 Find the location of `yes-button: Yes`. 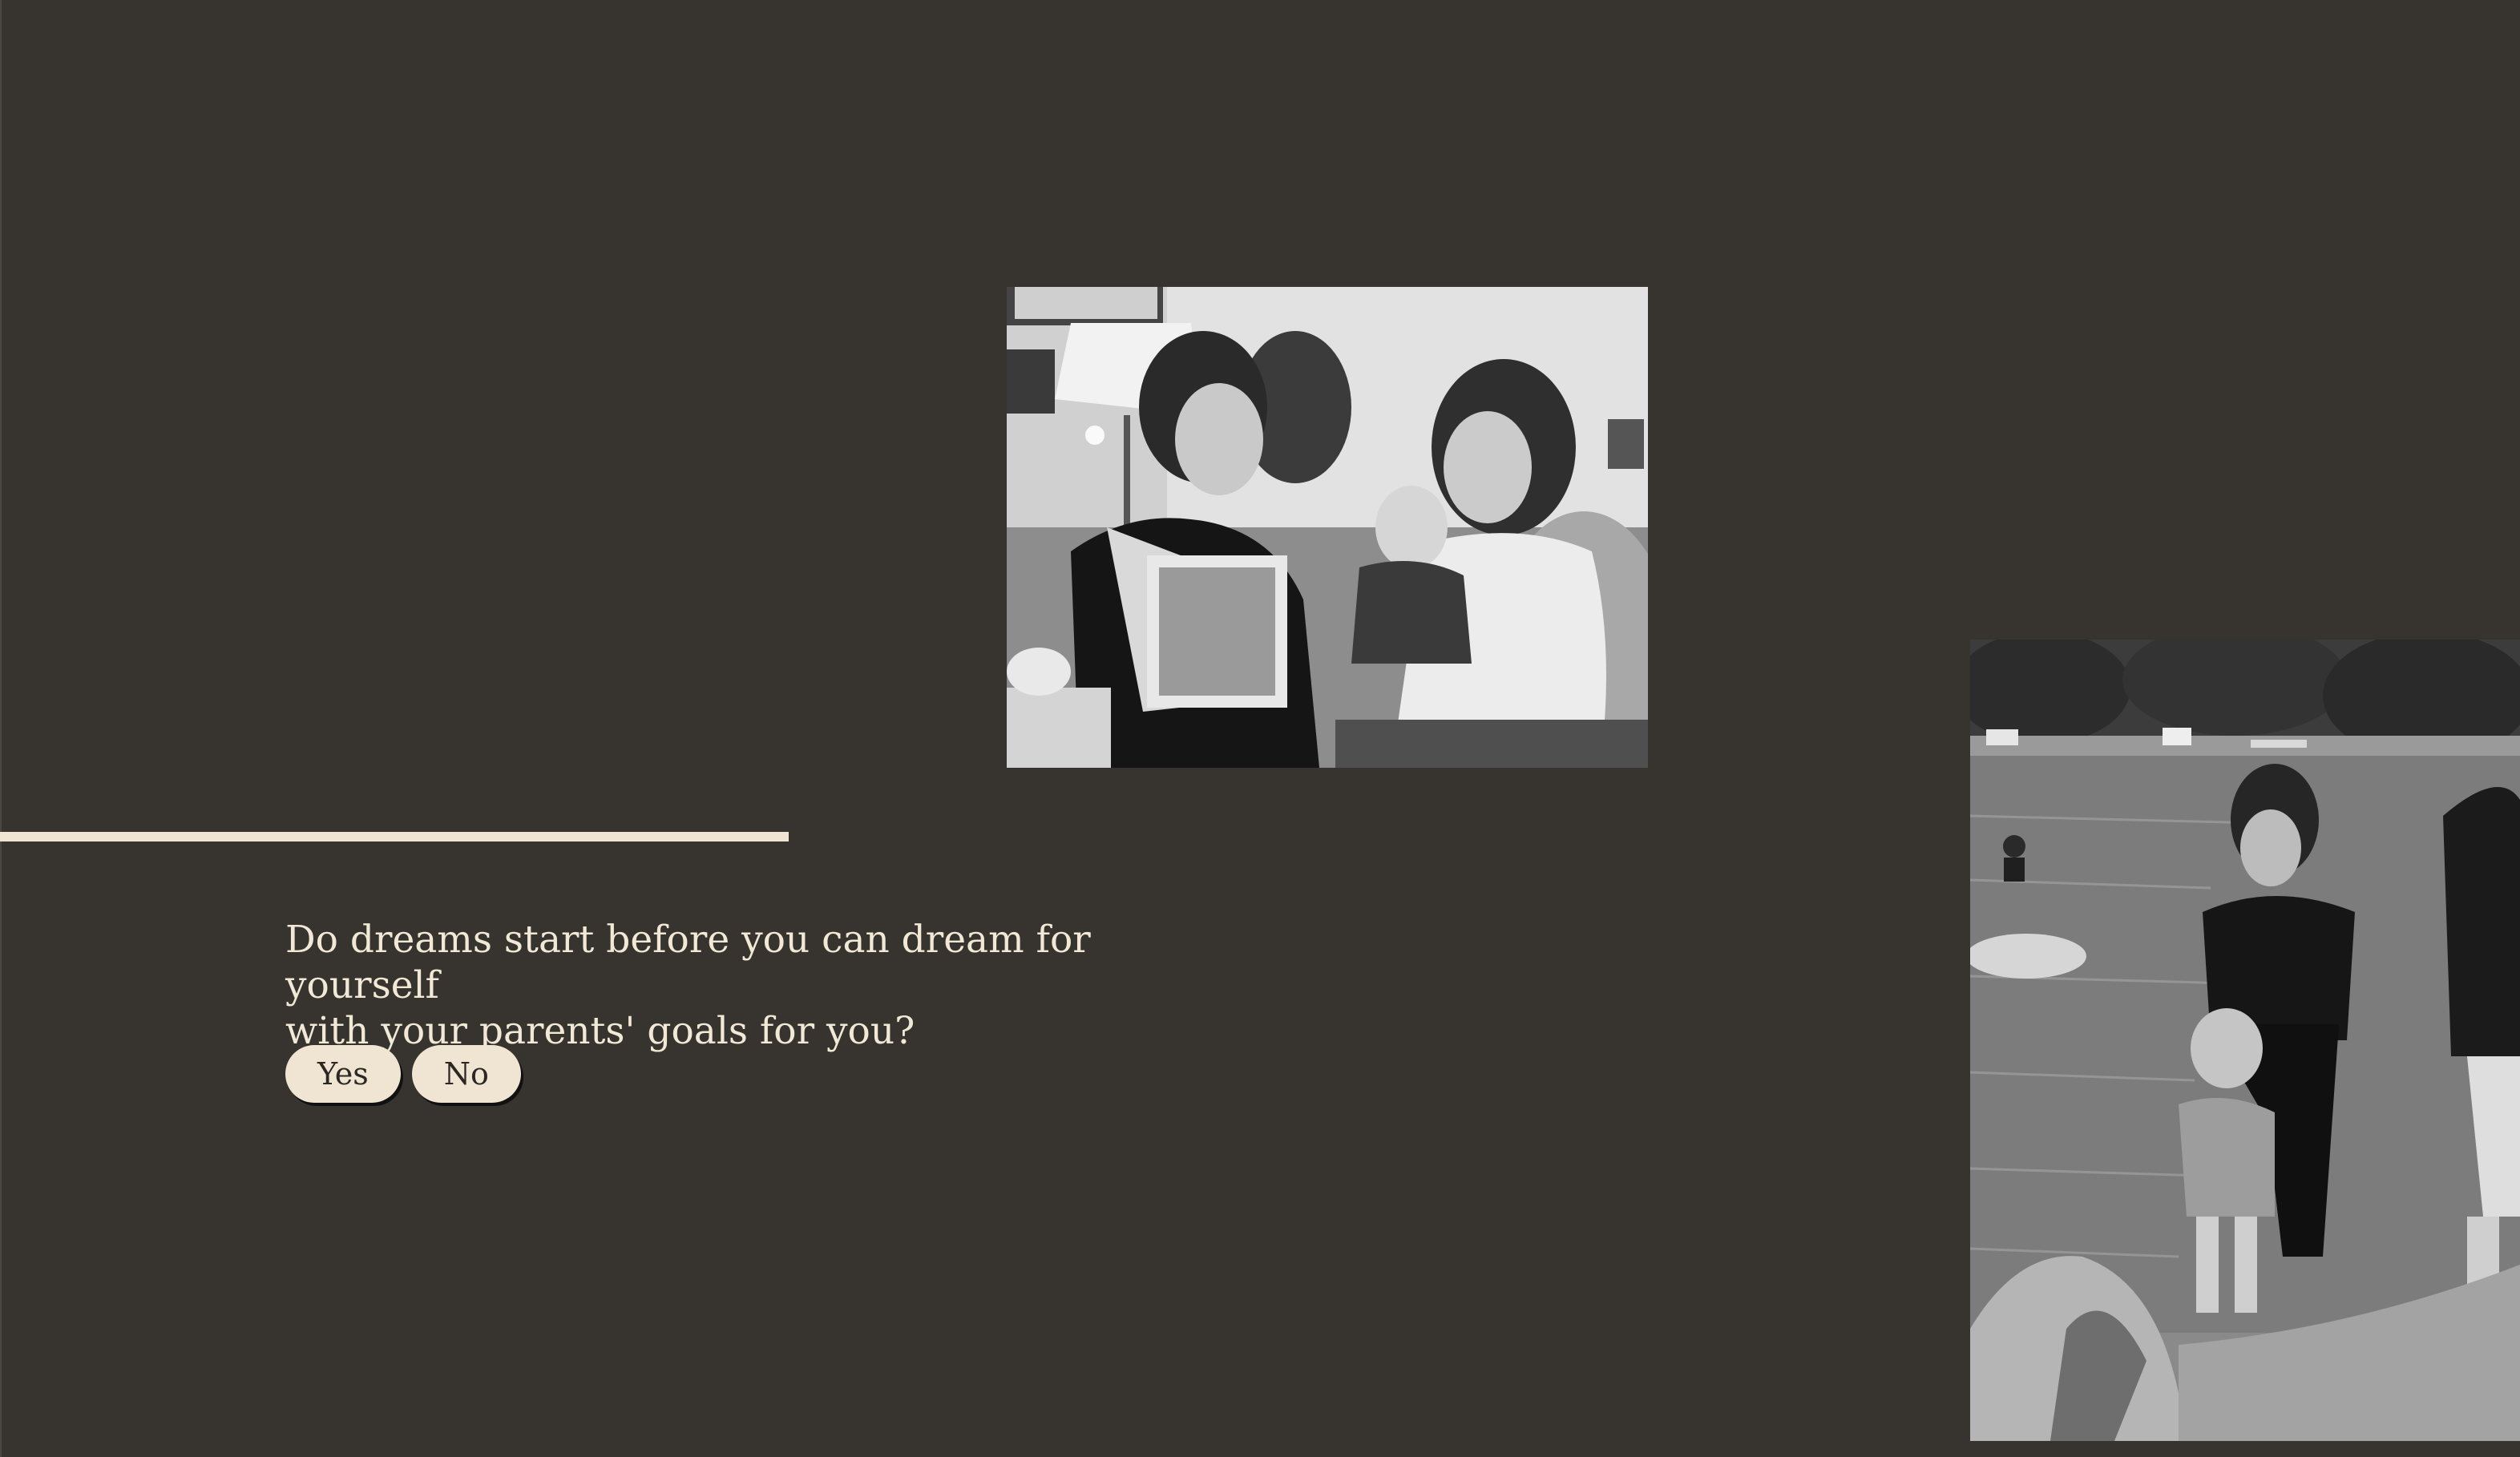

yes-button: Yes is located at coordinates (343, 1074).